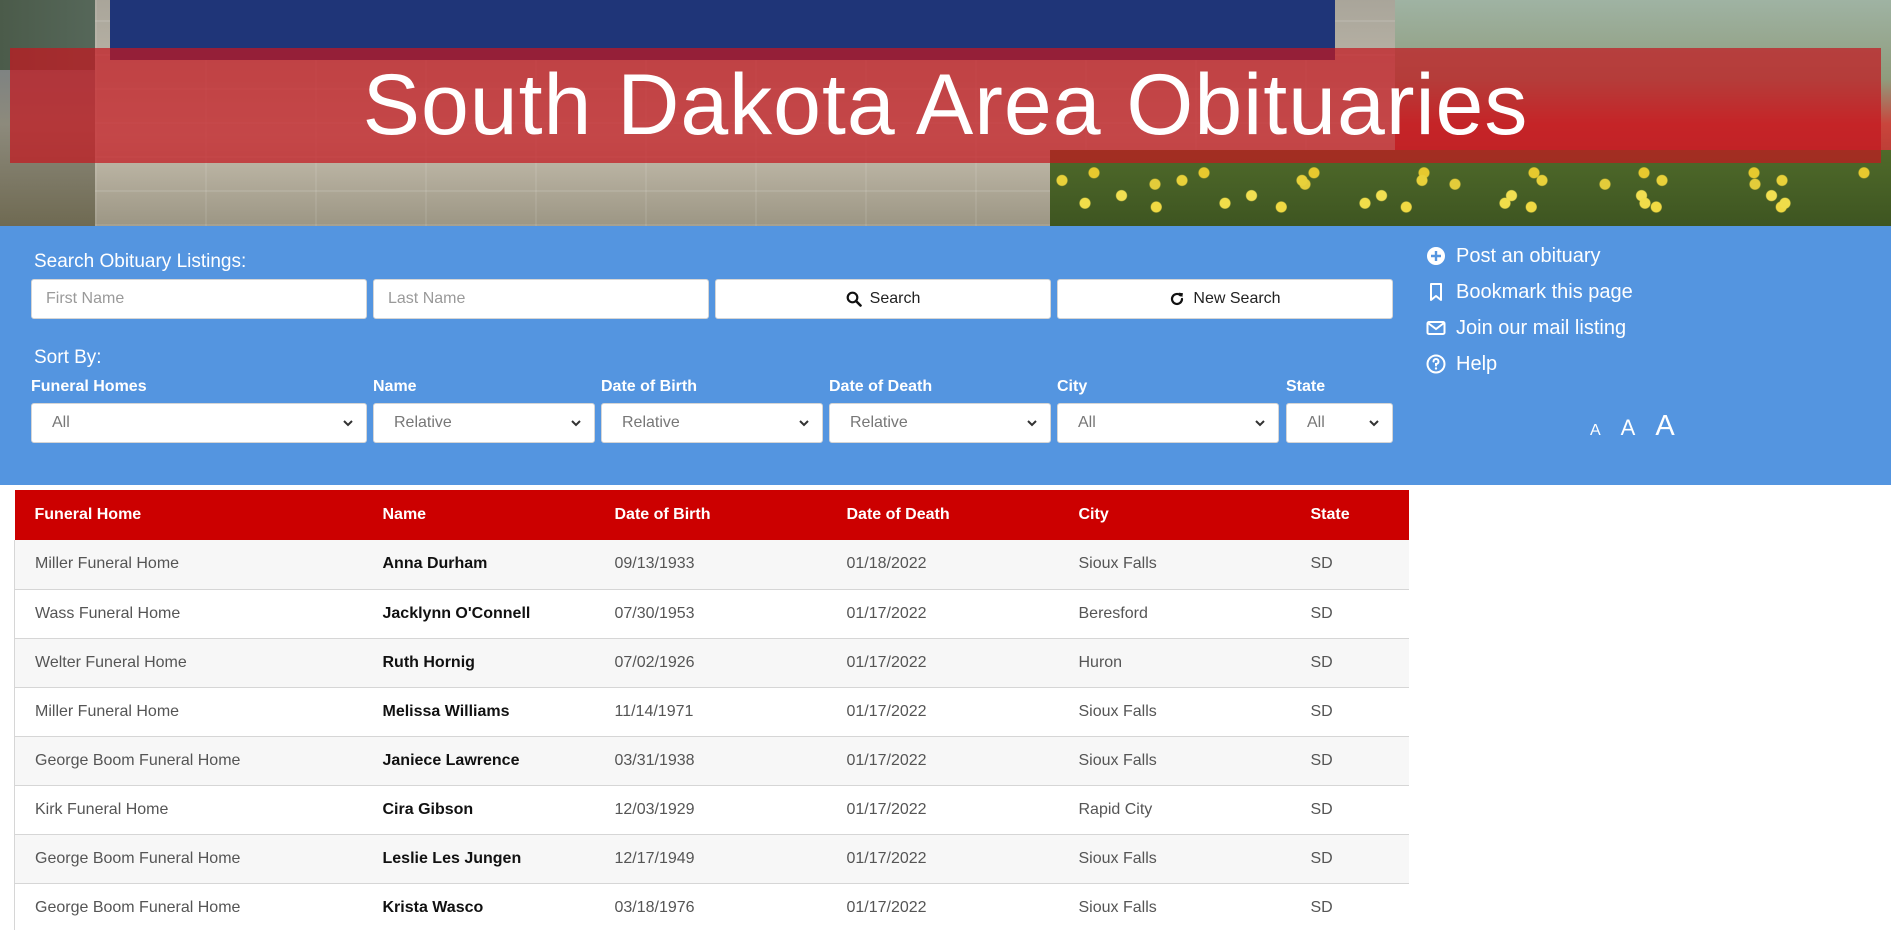  What do you see at coordinates (1436, 364) in the screenshot?
I see `question-circle-icon` at bounding box center [1436, 364].